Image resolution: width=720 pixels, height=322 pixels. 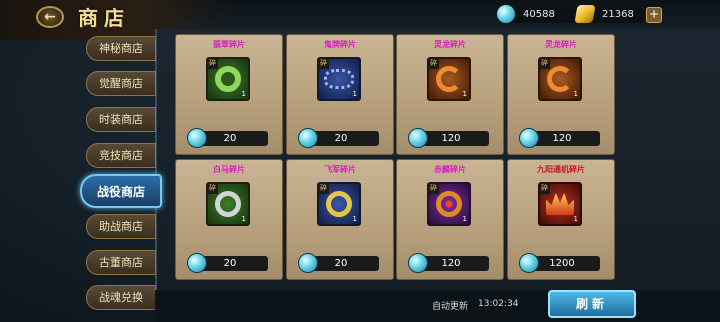 I want to click on jade-pendant-icon, so click(x=228, y=79).